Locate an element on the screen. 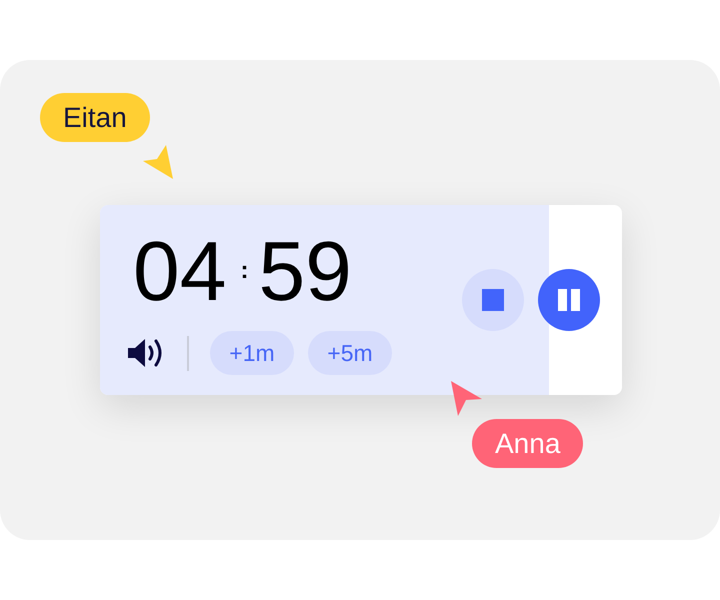 The image size is (720, 600). minutes-text: 04 is located at coordinates (179, 271).